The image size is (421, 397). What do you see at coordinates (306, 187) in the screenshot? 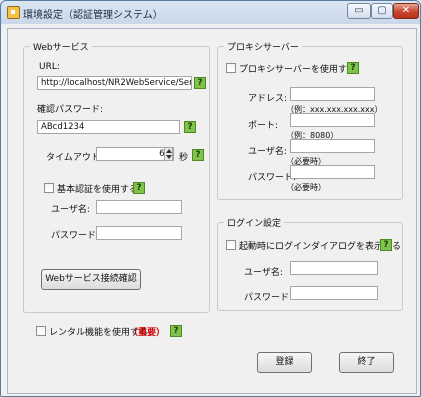
I see `proxy-password-hint: （必要時）` at bounding box center [306, 187].